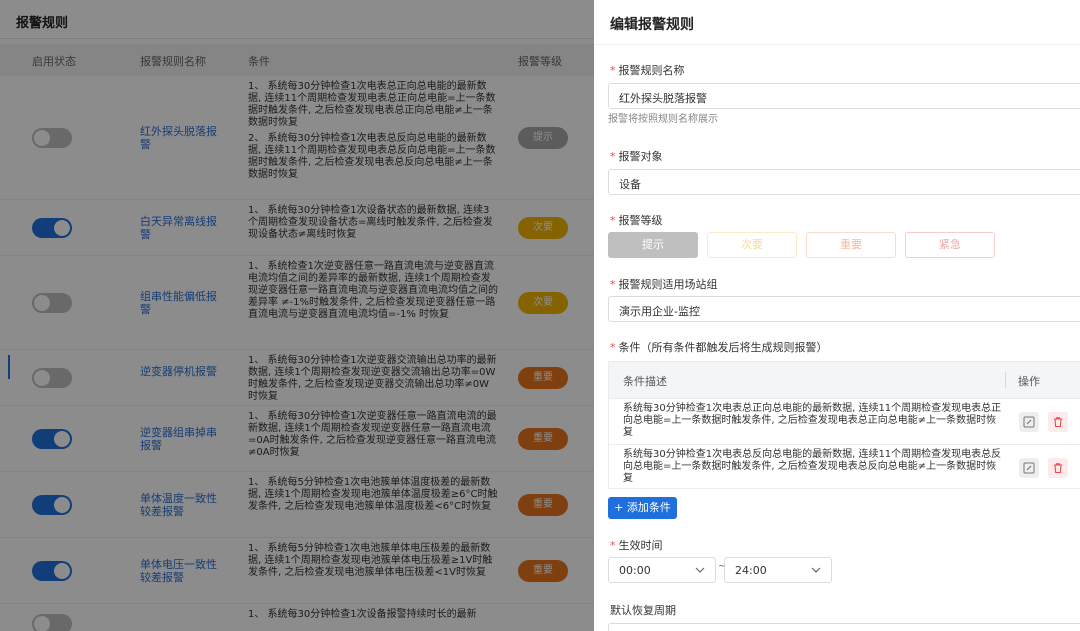 The image size is (1080, 631). I want to click on start-time-select: 00:00, so click(662, 570).